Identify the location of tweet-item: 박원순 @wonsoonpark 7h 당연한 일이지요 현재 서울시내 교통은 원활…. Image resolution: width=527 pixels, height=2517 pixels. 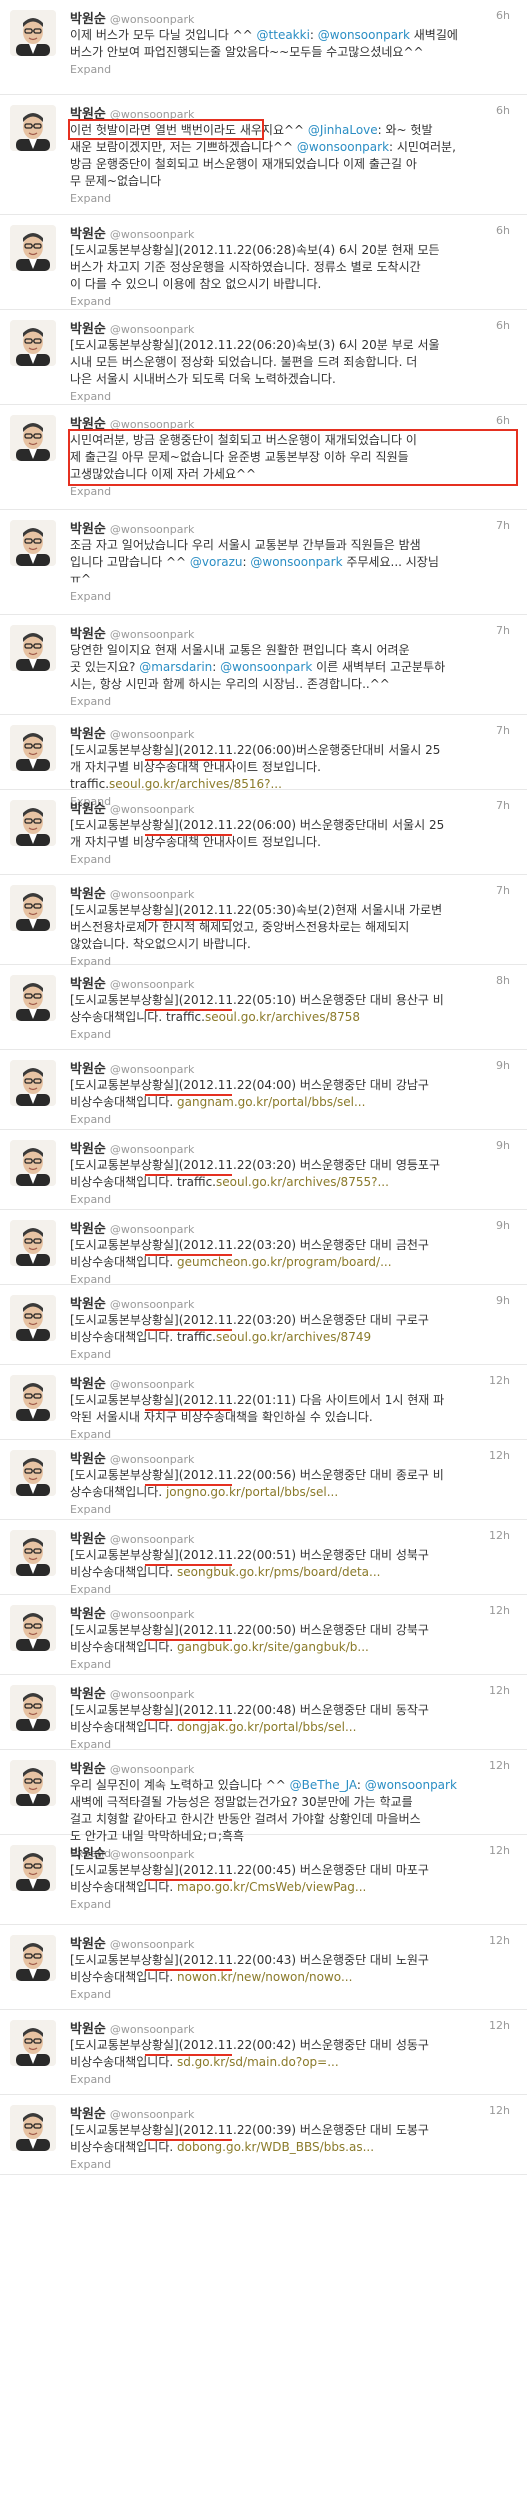
(263, 665).